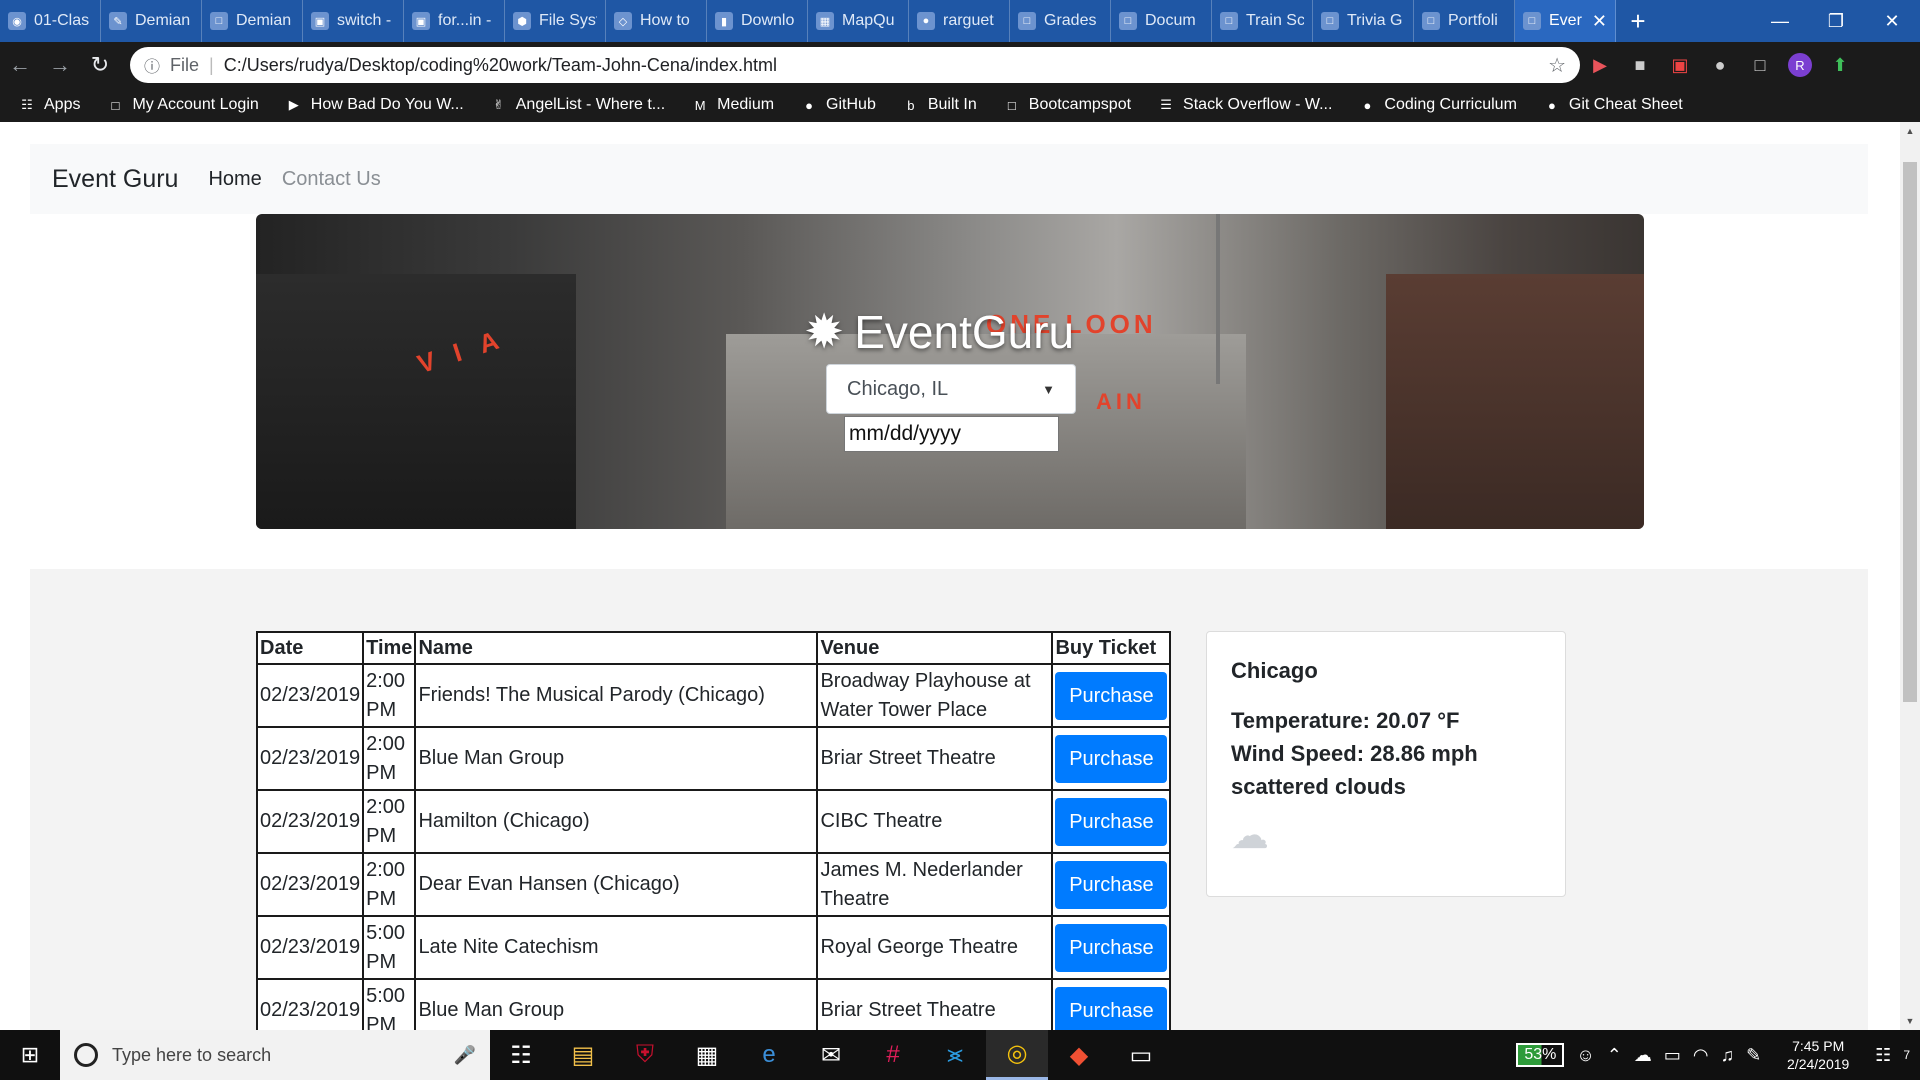 This screenshot has height=1080, width=1920. What do you see at coordinates (353, 21) in the screenshot?
I see `browser-tab: ▣ switch -` at bounding box center [353, 21].